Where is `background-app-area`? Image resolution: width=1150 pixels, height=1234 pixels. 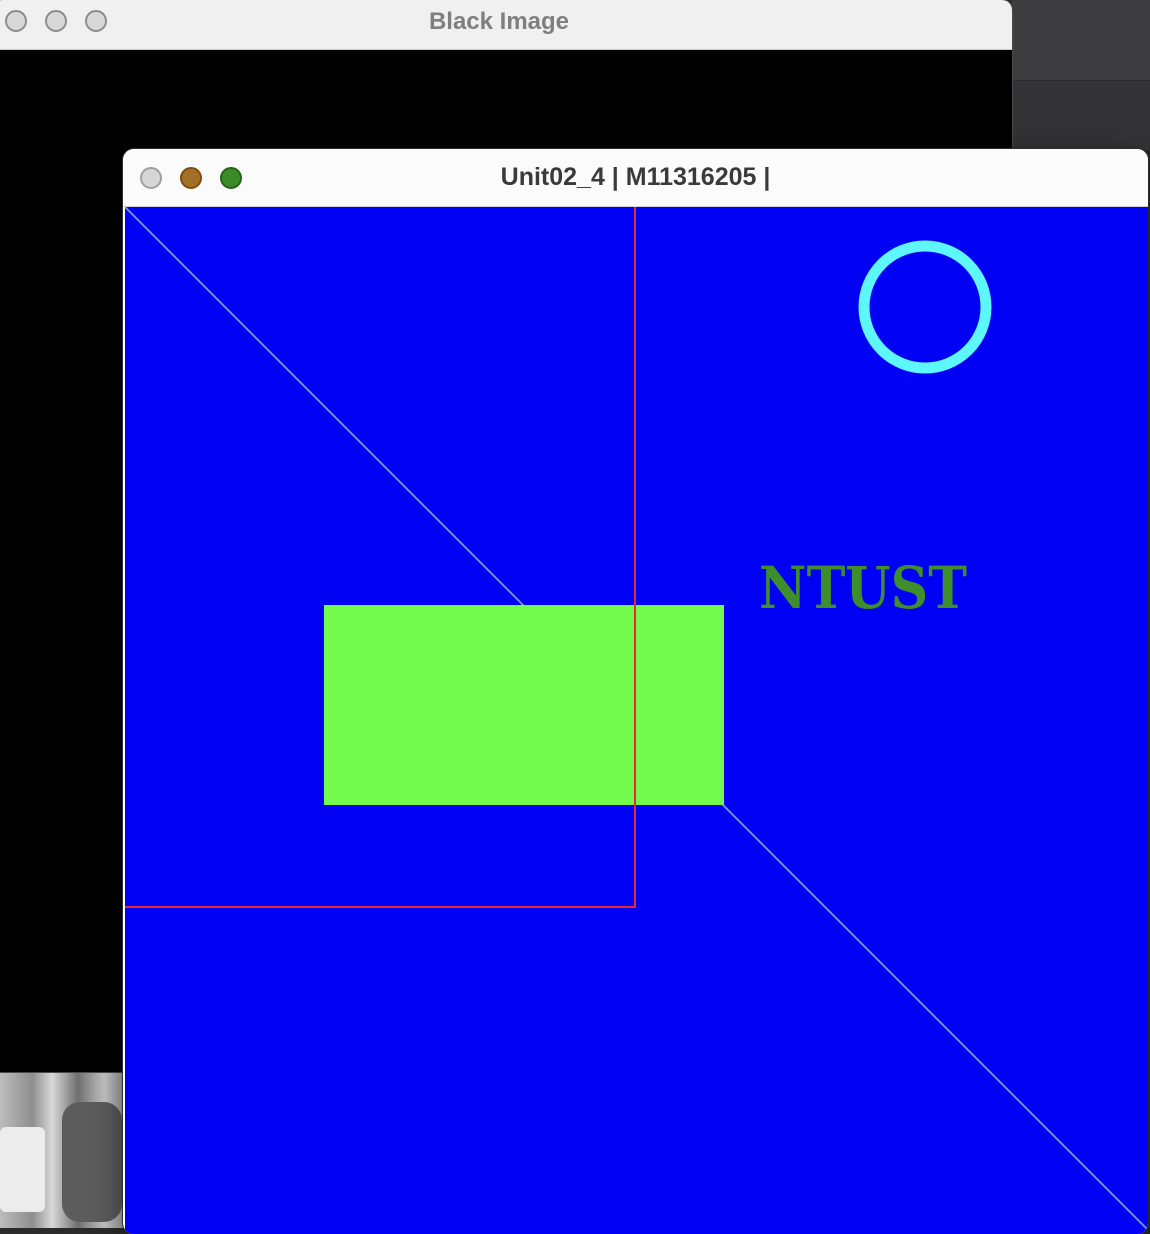 background-app-area is located at coordinates (1081, 75).